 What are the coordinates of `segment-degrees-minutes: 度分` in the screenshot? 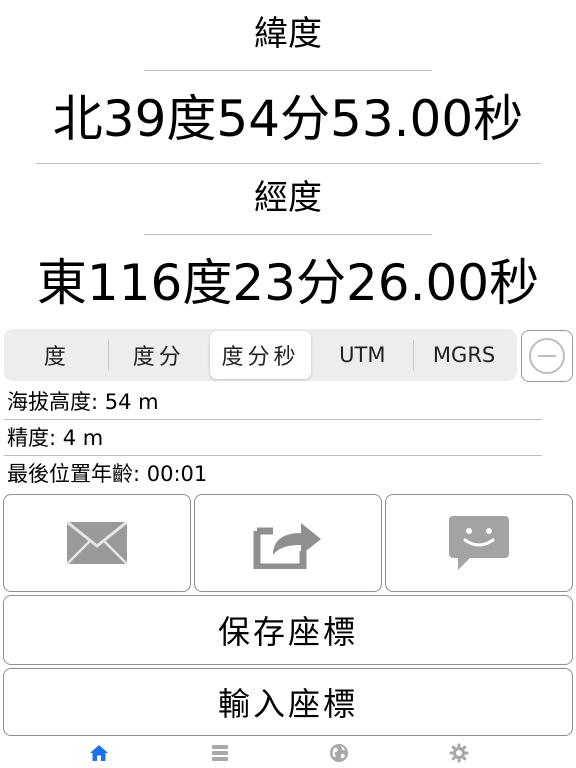 It's located at (158, 355).